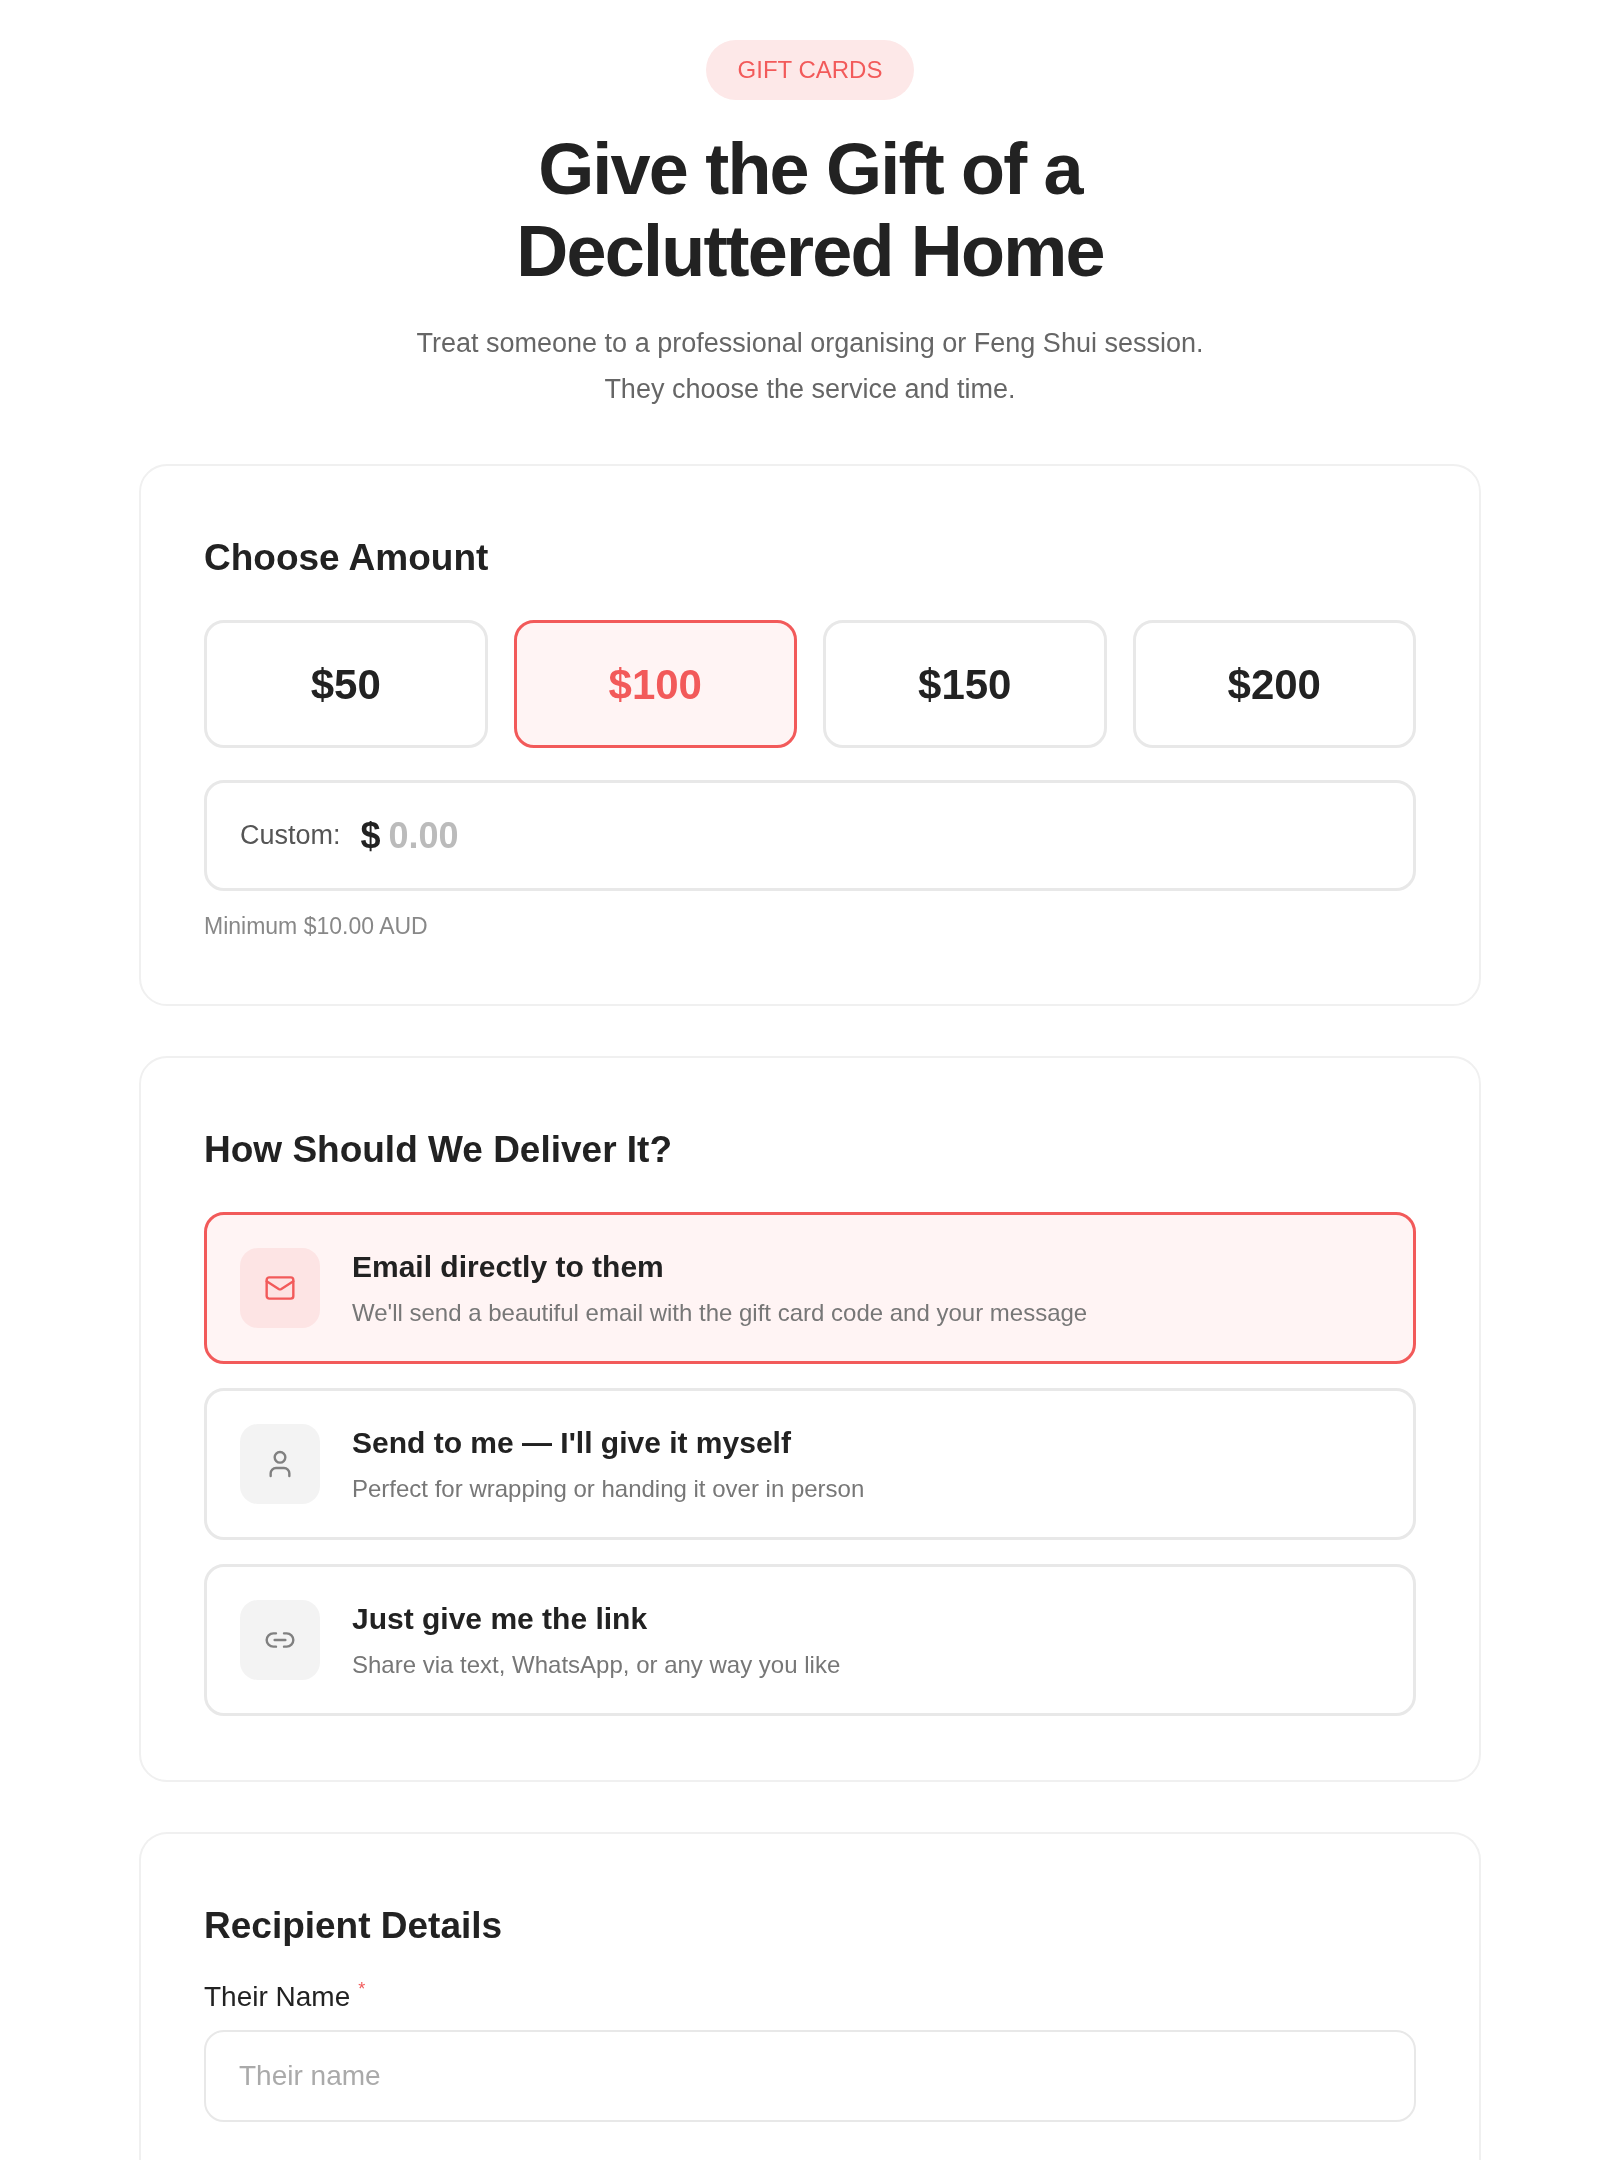 Image resolution: width=1620 pixels, height=2160 pixels. Describe the element at coordinates (354, 1925) in the screenshot. I see `section-heading: Recipient Details` at that location.